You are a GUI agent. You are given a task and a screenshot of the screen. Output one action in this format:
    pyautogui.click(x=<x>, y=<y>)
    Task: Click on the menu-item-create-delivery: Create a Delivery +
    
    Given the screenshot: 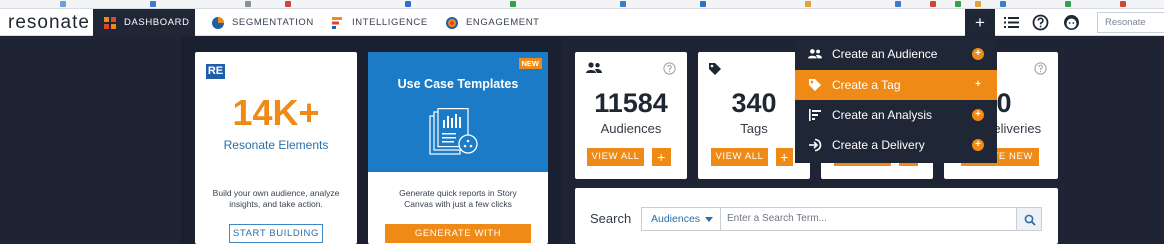 What is the action you would take?
    pyautogui.click(x=896, y=145)
    